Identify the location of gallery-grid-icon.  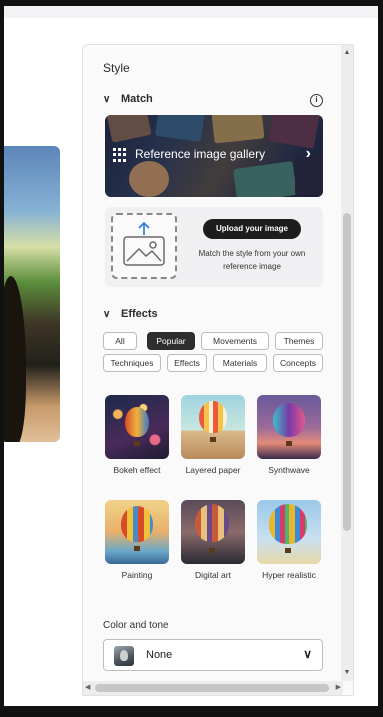
(120, 155).